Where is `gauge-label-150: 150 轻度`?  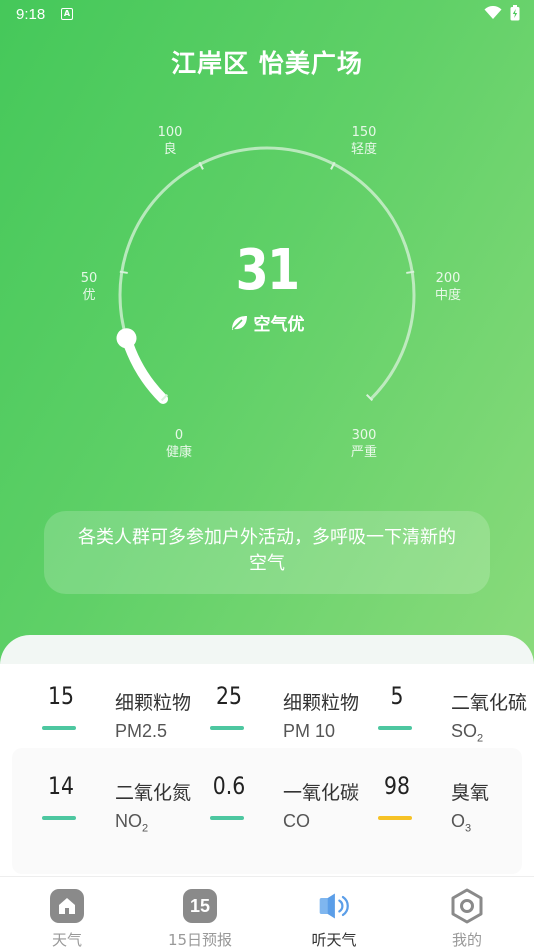
gauge-label-150: 150 轻度 is located at coordinates (363, 141).